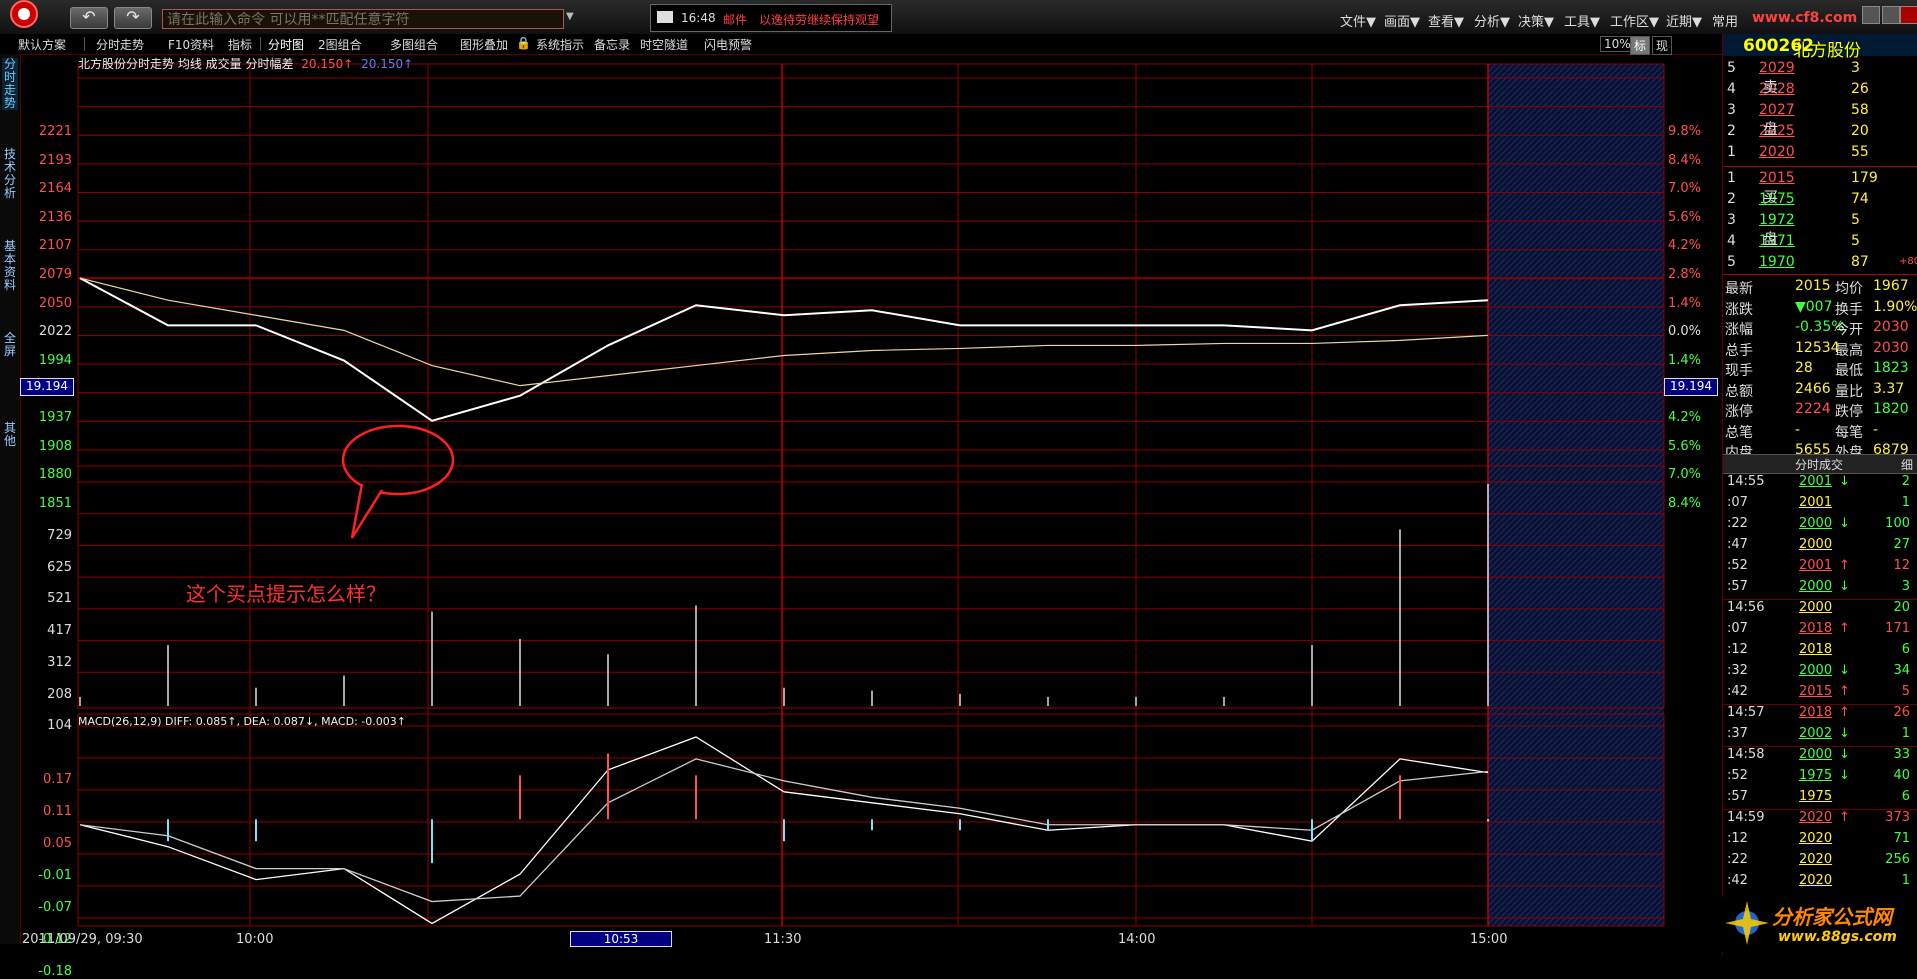 Image resolution: width=1917 pixels, height=979 pixels. Describe the element at coordinates (1820, 778) in the screenshot. I see `trade-row: :52 1975 ↓ 40` at that location.